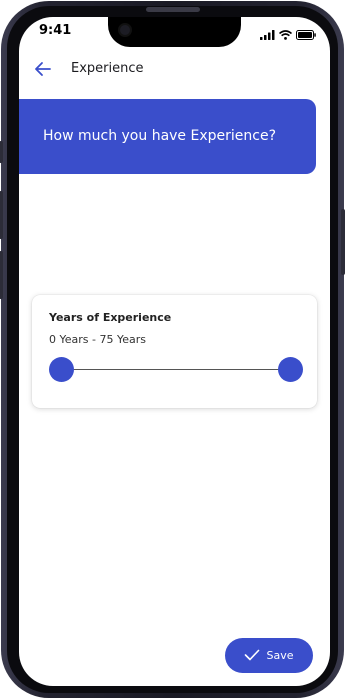  What do you see at coordinates (1, 215) in the screenshot?
I see `volume-up-button` at bounding box center [1, 215].